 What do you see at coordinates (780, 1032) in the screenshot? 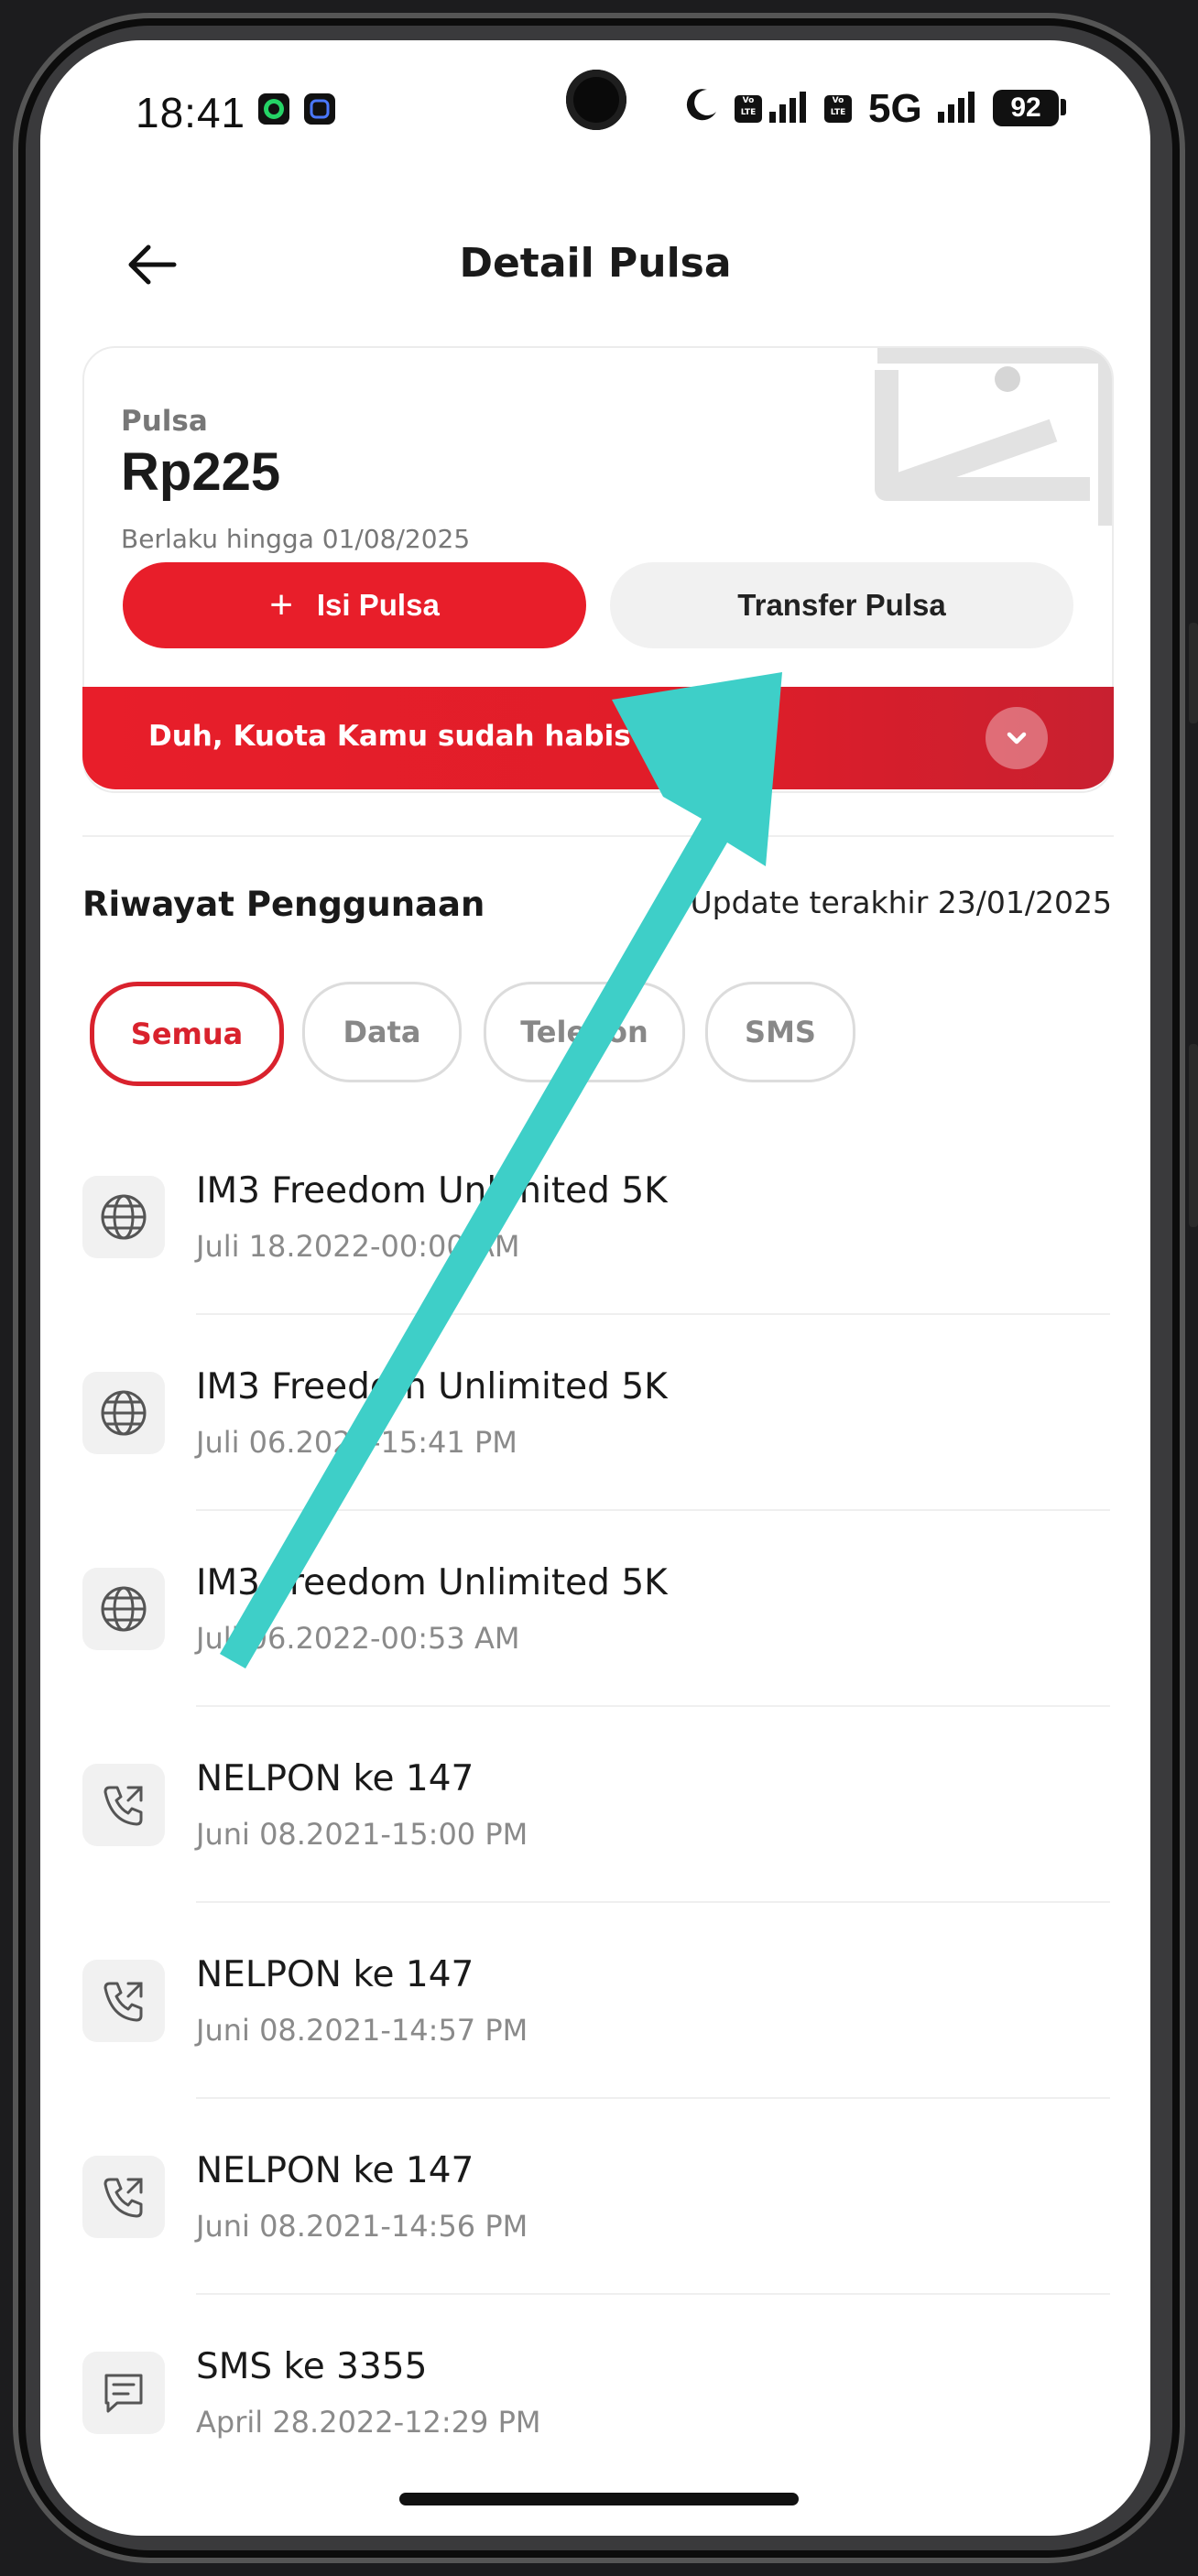
I see `filter-chip-sms: SMS` at bounding box center [780, 1032].